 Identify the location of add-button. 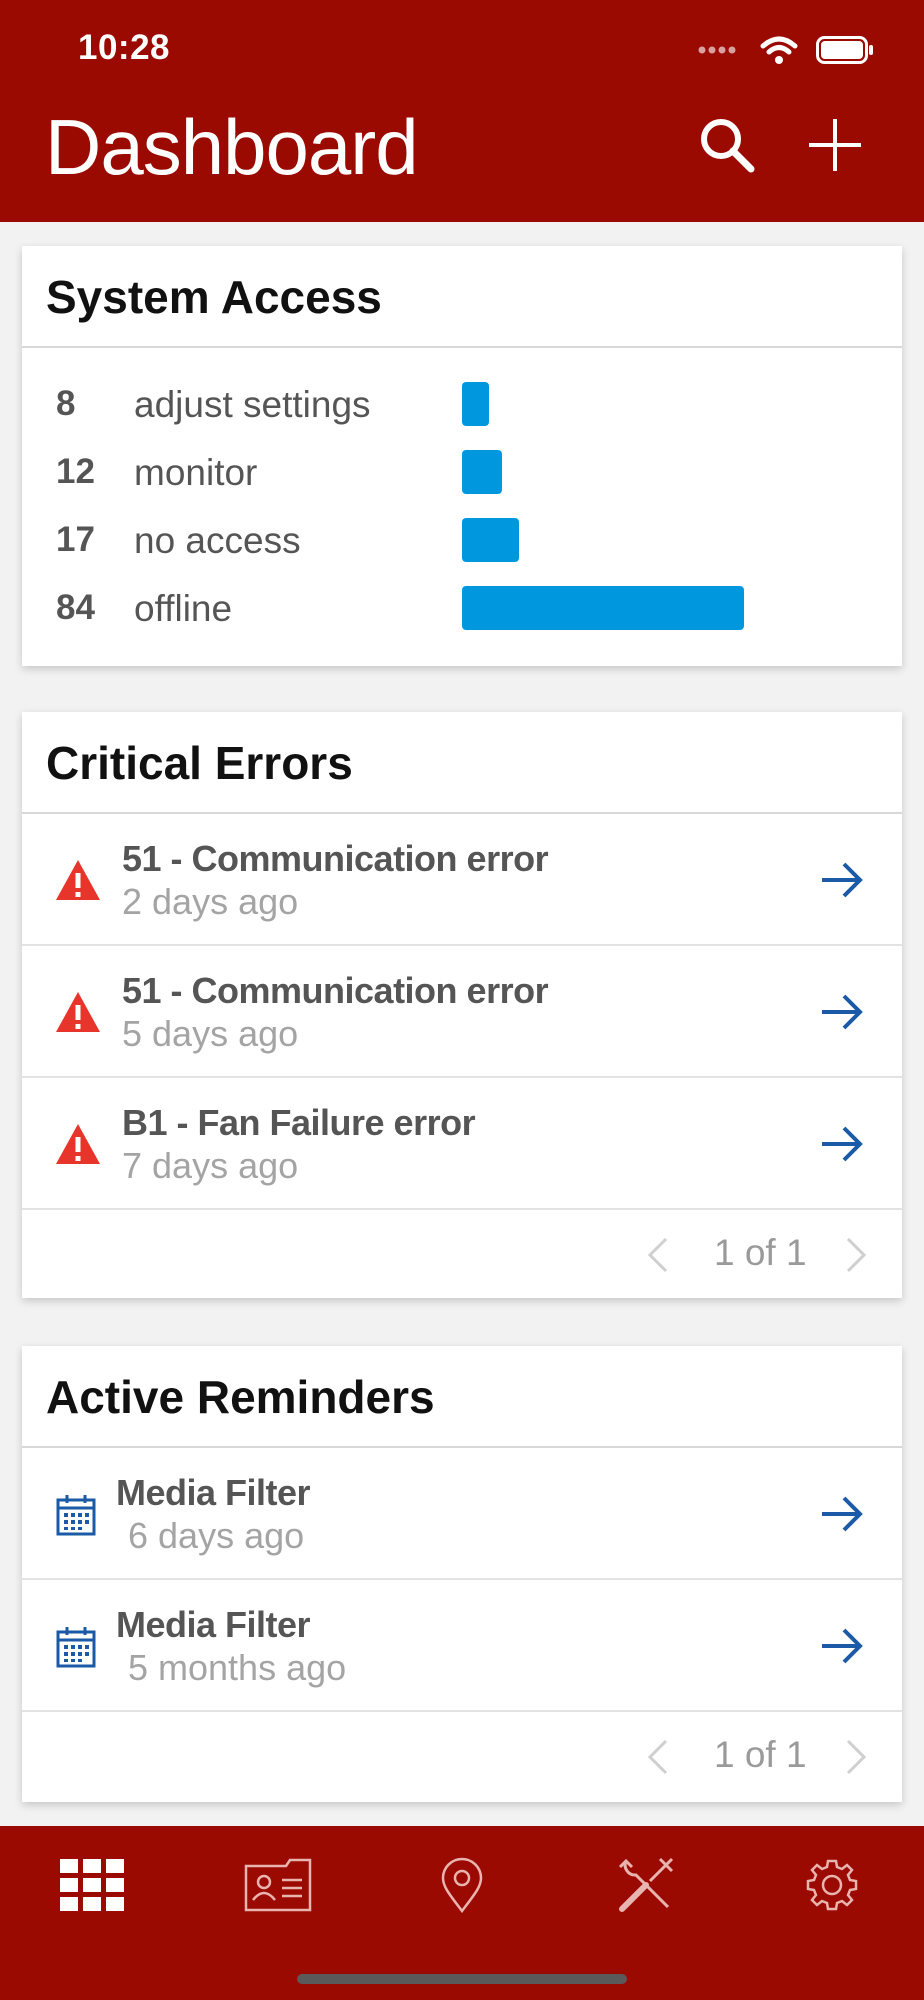
(835, 145).